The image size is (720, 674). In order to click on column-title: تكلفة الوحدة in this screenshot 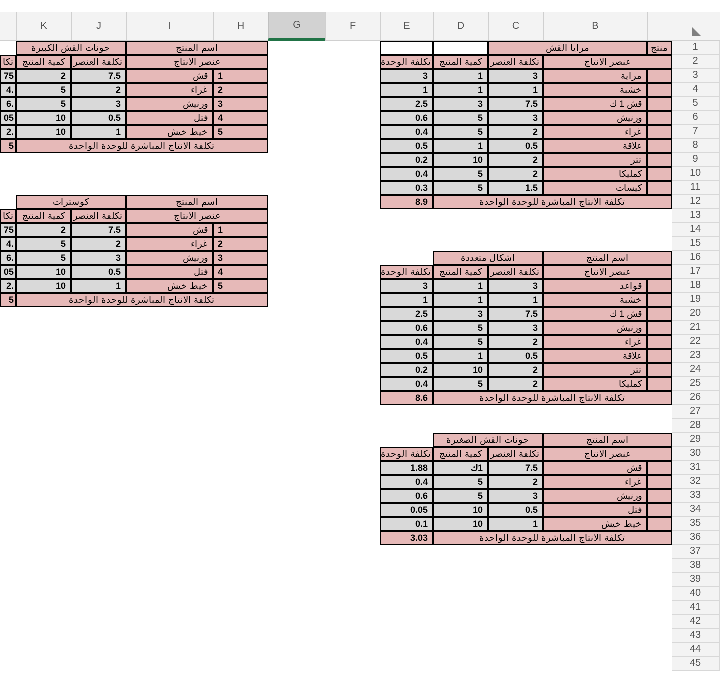, I will do `click(406, 62)`.